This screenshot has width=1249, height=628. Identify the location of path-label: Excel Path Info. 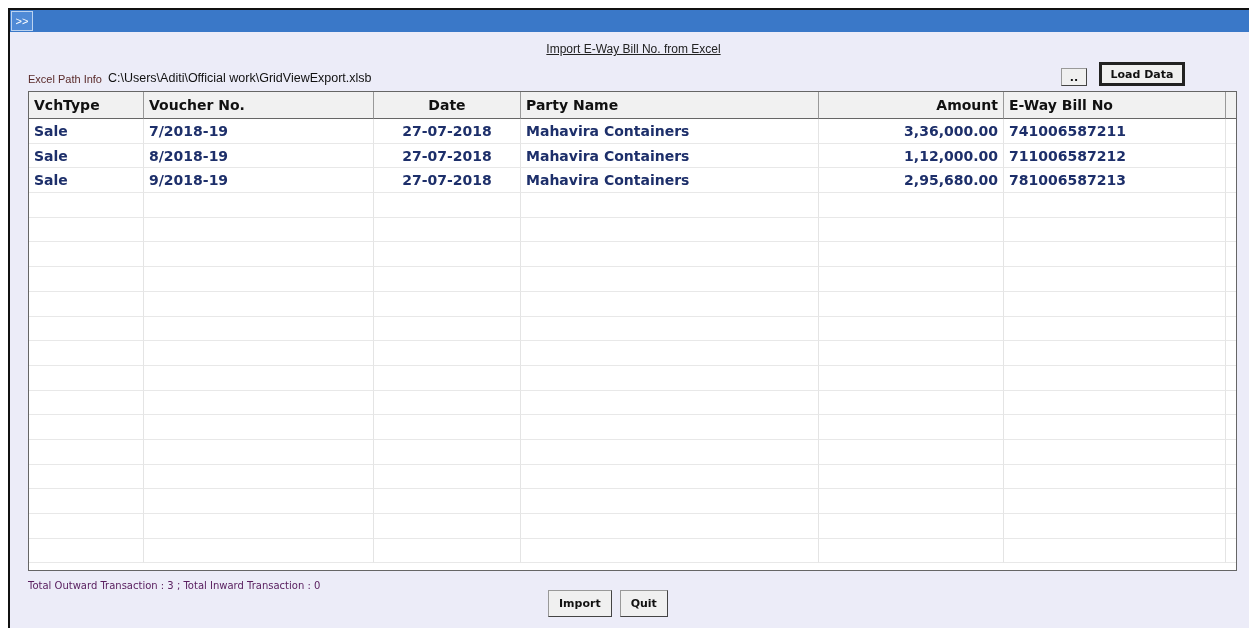
(65, 80).